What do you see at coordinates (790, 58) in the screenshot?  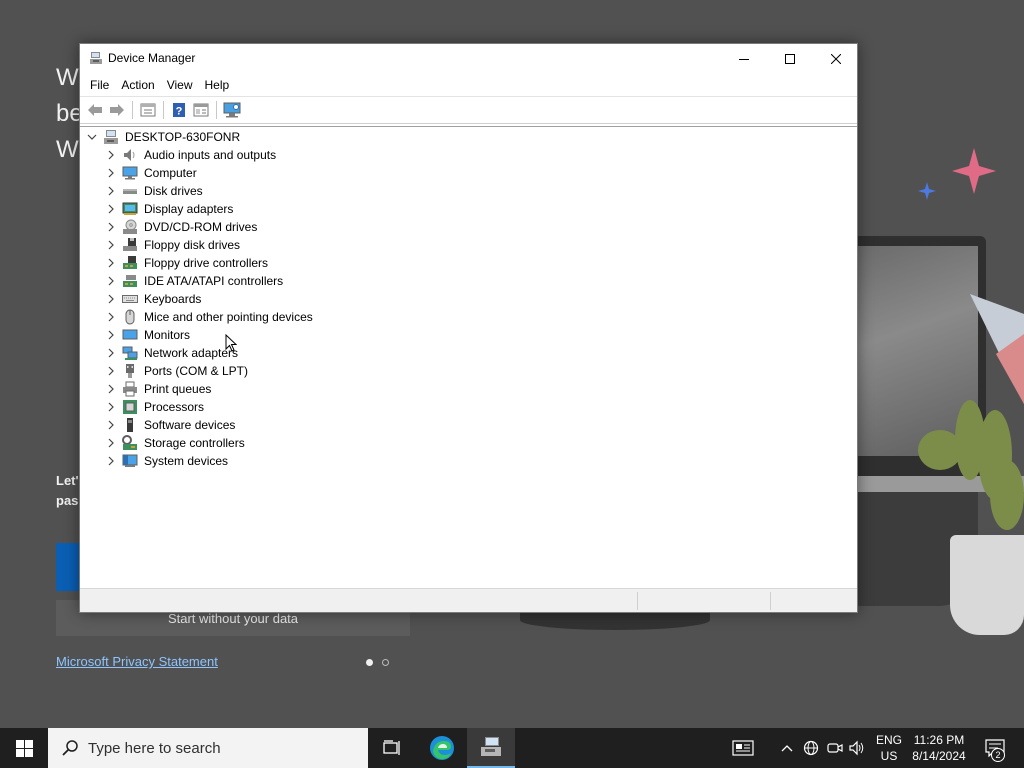 I see `maximize-button` at bounding box center [790, 58].